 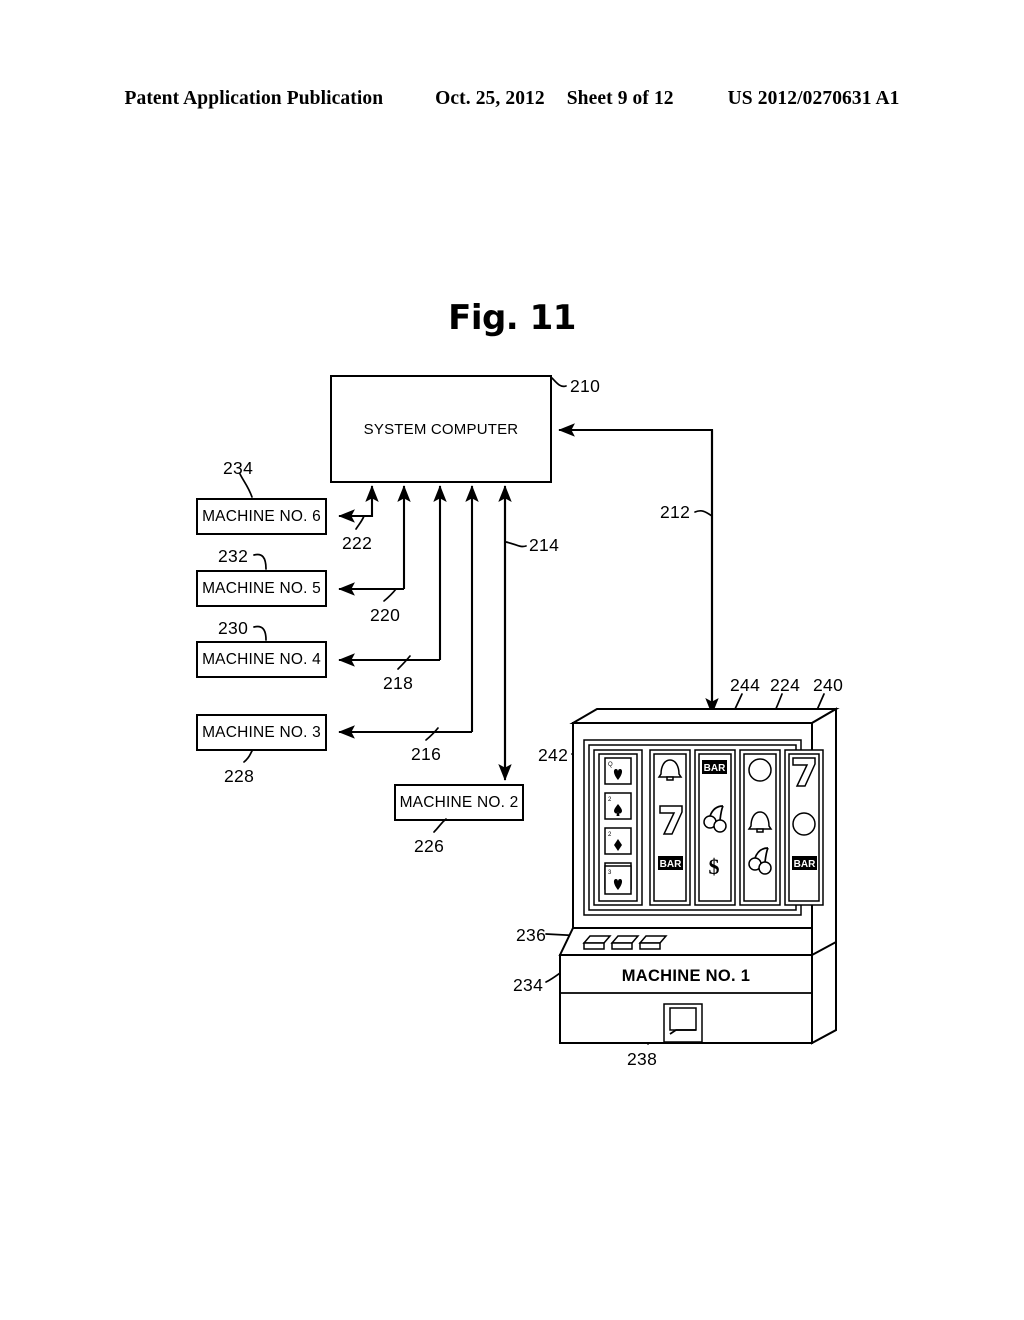 I want to click on display-bezel-outer, so click(x=692, y=827).